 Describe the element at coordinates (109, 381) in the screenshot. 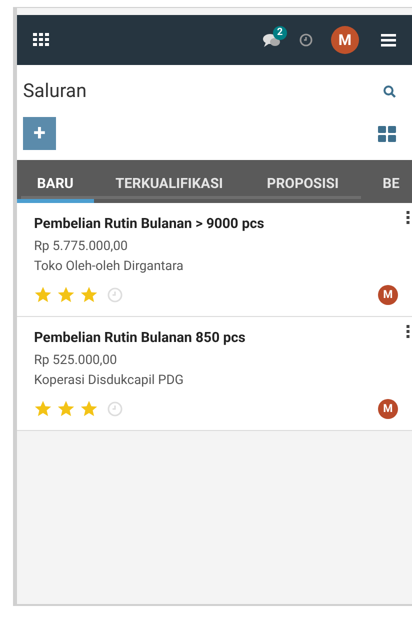

I see `card-customer: Koperasi Disdukcapil PDG` at that location.